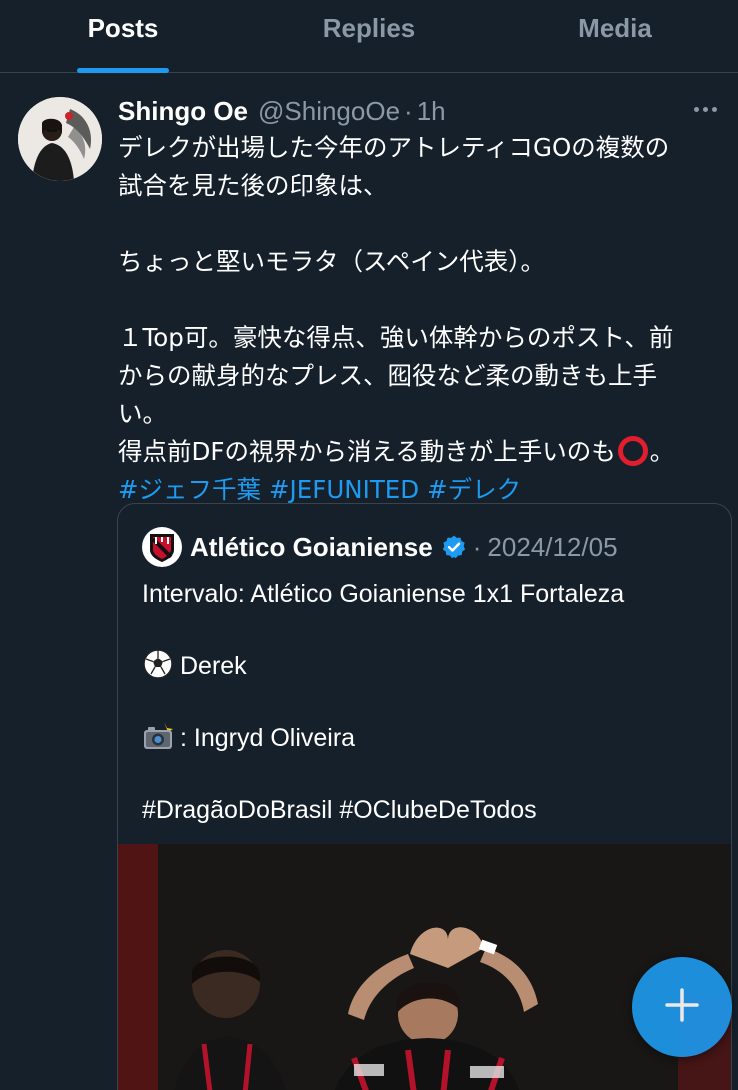 This screenshot has height=1090, width=738. I want to click on verified-badge-icon, so click(454, 547).